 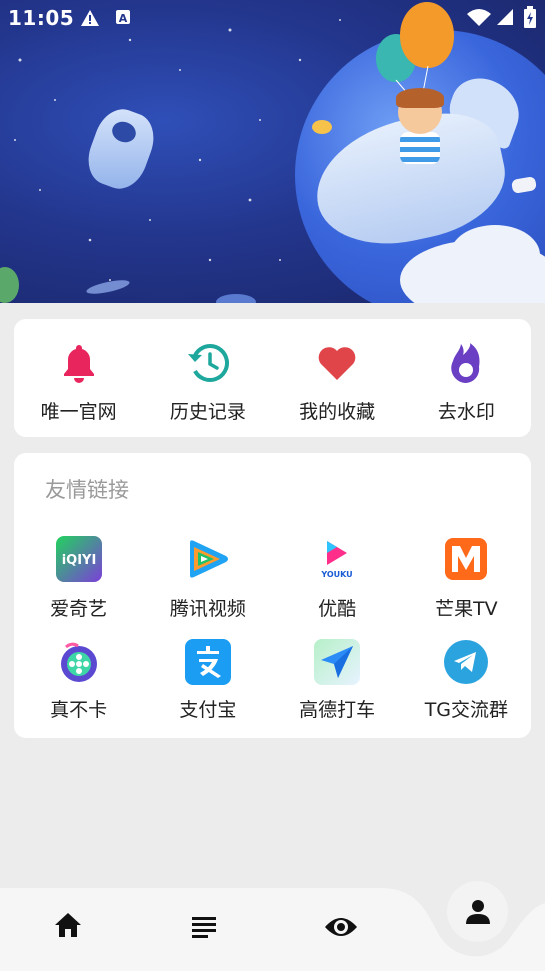 What do you see at coordinates (466, 559) in the screenshot?
I see `mango-tv-icon` at bounding box center [466, 559].